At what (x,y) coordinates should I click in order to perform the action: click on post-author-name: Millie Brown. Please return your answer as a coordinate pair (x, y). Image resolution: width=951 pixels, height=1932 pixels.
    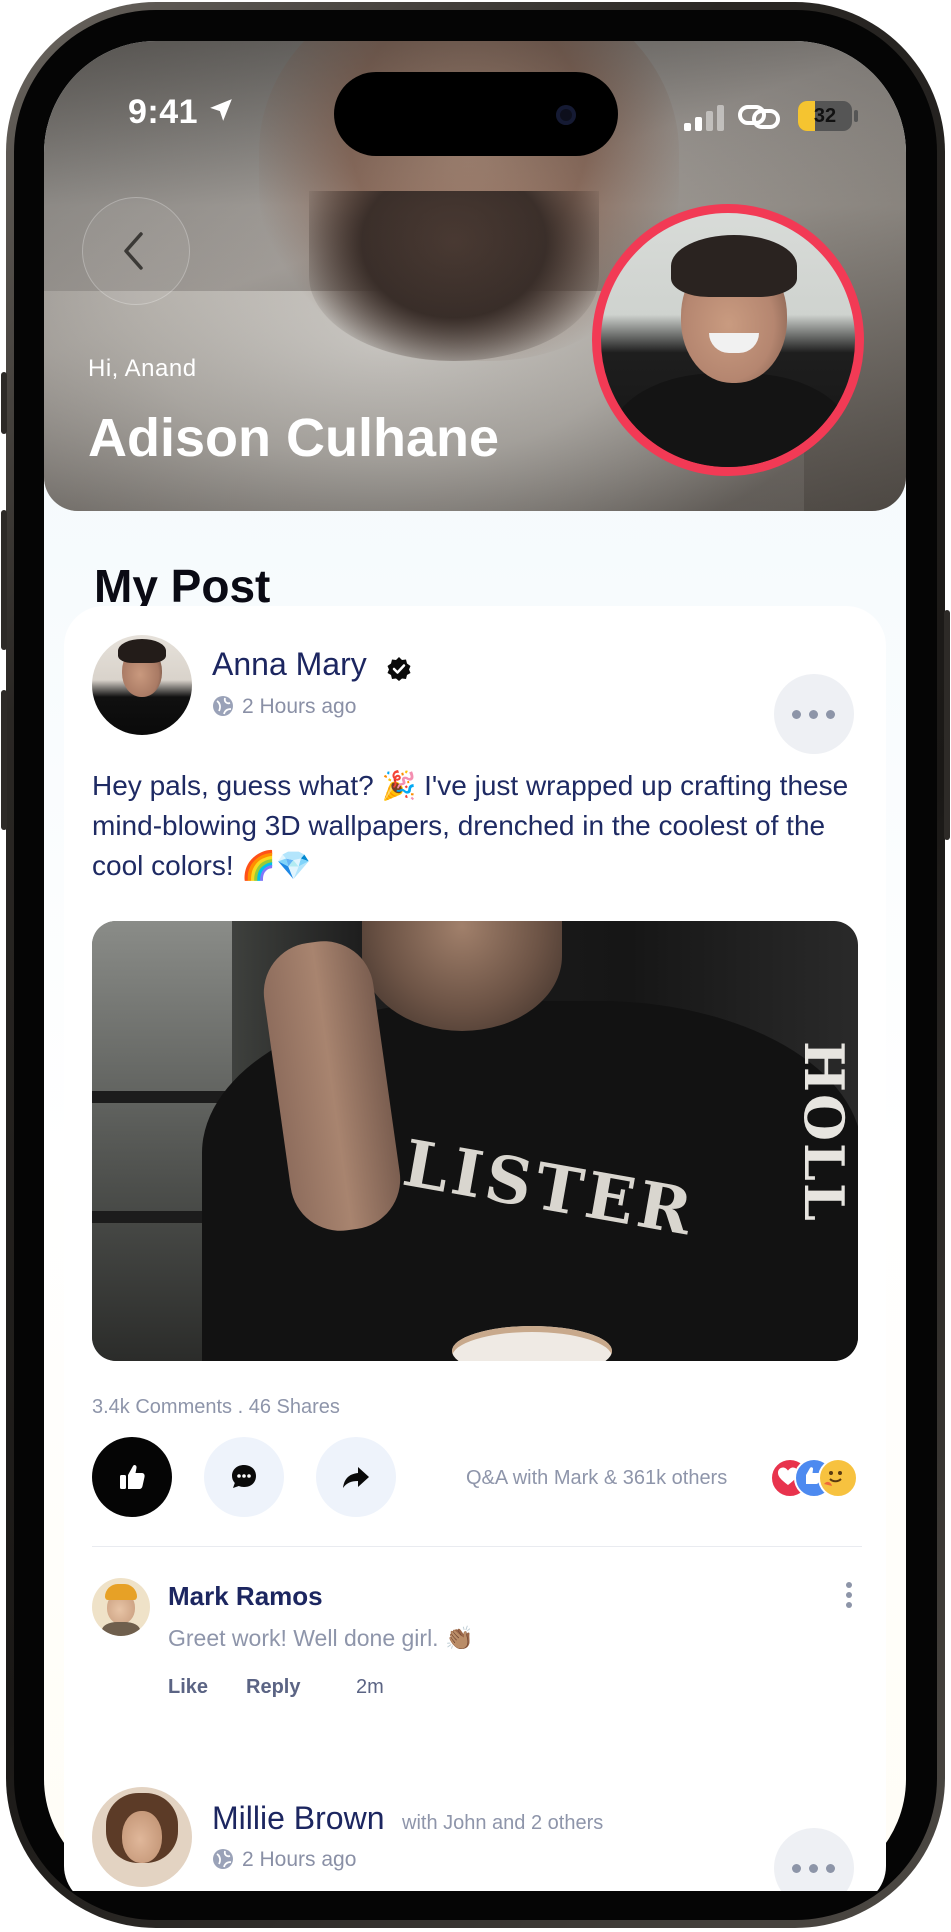
    Looking at the image, I should click on (298, 1818).